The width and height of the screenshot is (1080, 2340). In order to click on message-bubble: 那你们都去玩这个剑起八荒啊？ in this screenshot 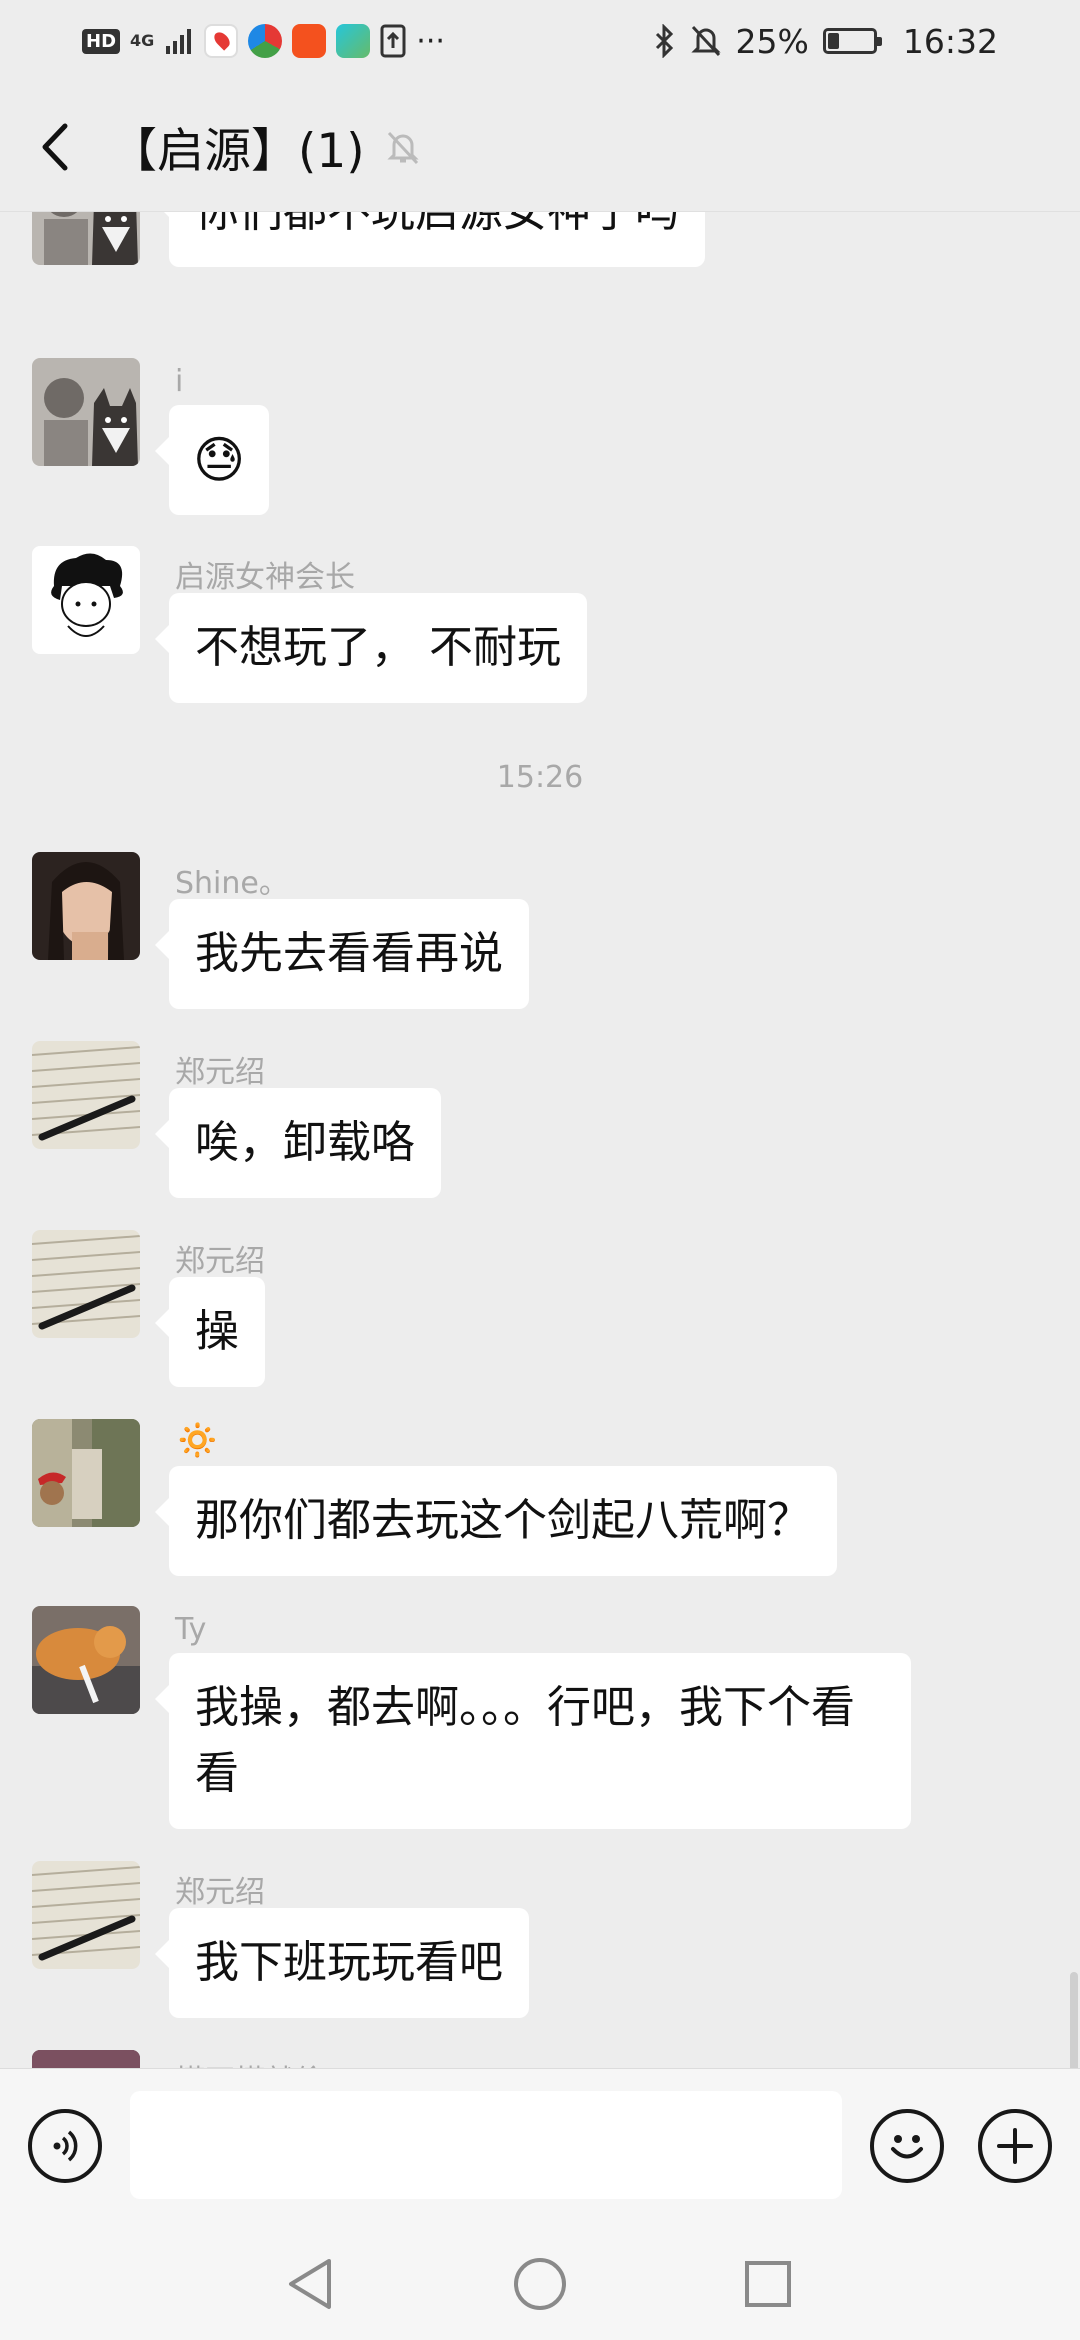, I will do `click(496, 1521)`.